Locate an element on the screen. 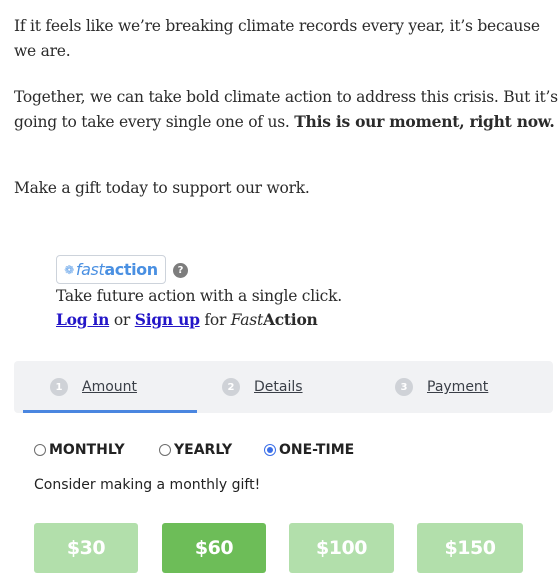 This screenshot has height=582, width=559. help-icon: ? is located at coordinates (180, 270).